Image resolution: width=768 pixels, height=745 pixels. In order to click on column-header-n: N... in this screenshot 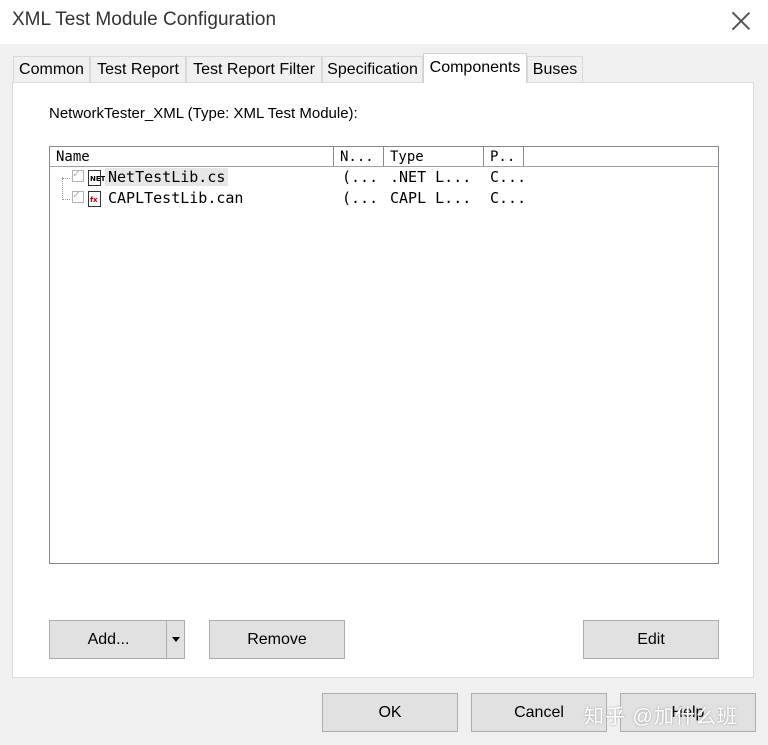, I will do `click(359, 156)`.